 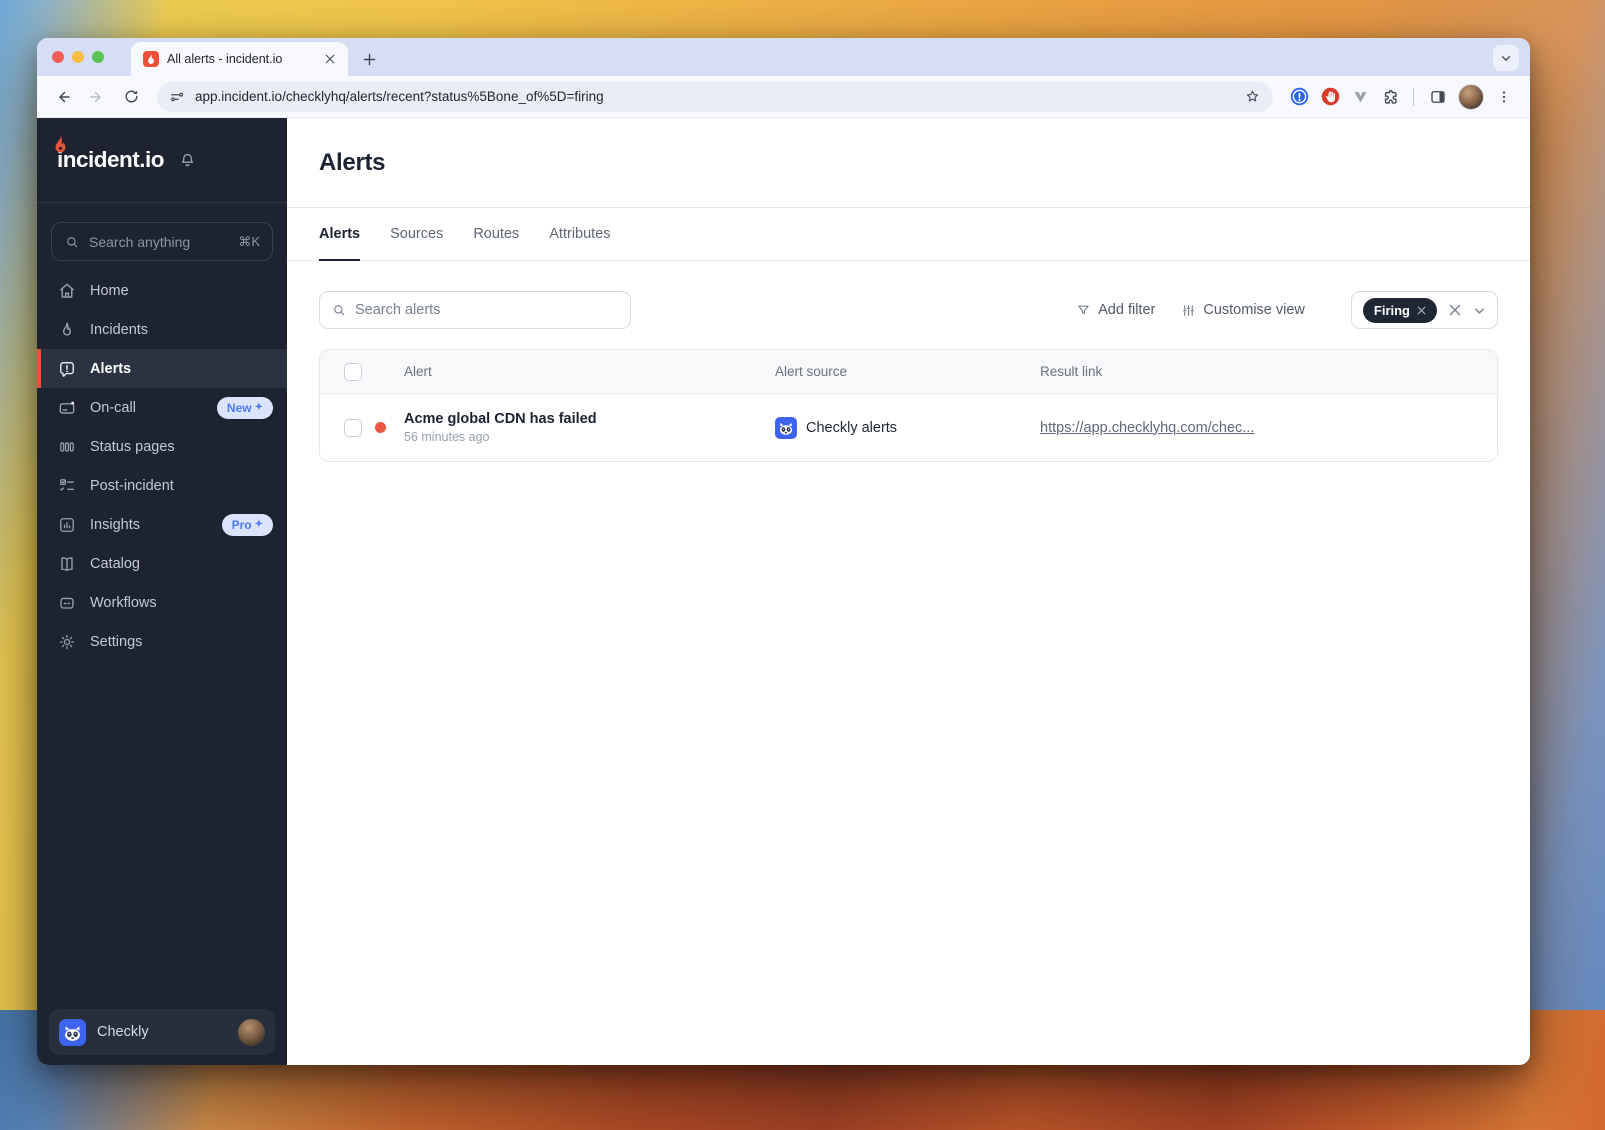 What do you see at coordinates (908, 163) in the screenshot?
I see `page-header: Alerts` at bounding box center [908, 163].